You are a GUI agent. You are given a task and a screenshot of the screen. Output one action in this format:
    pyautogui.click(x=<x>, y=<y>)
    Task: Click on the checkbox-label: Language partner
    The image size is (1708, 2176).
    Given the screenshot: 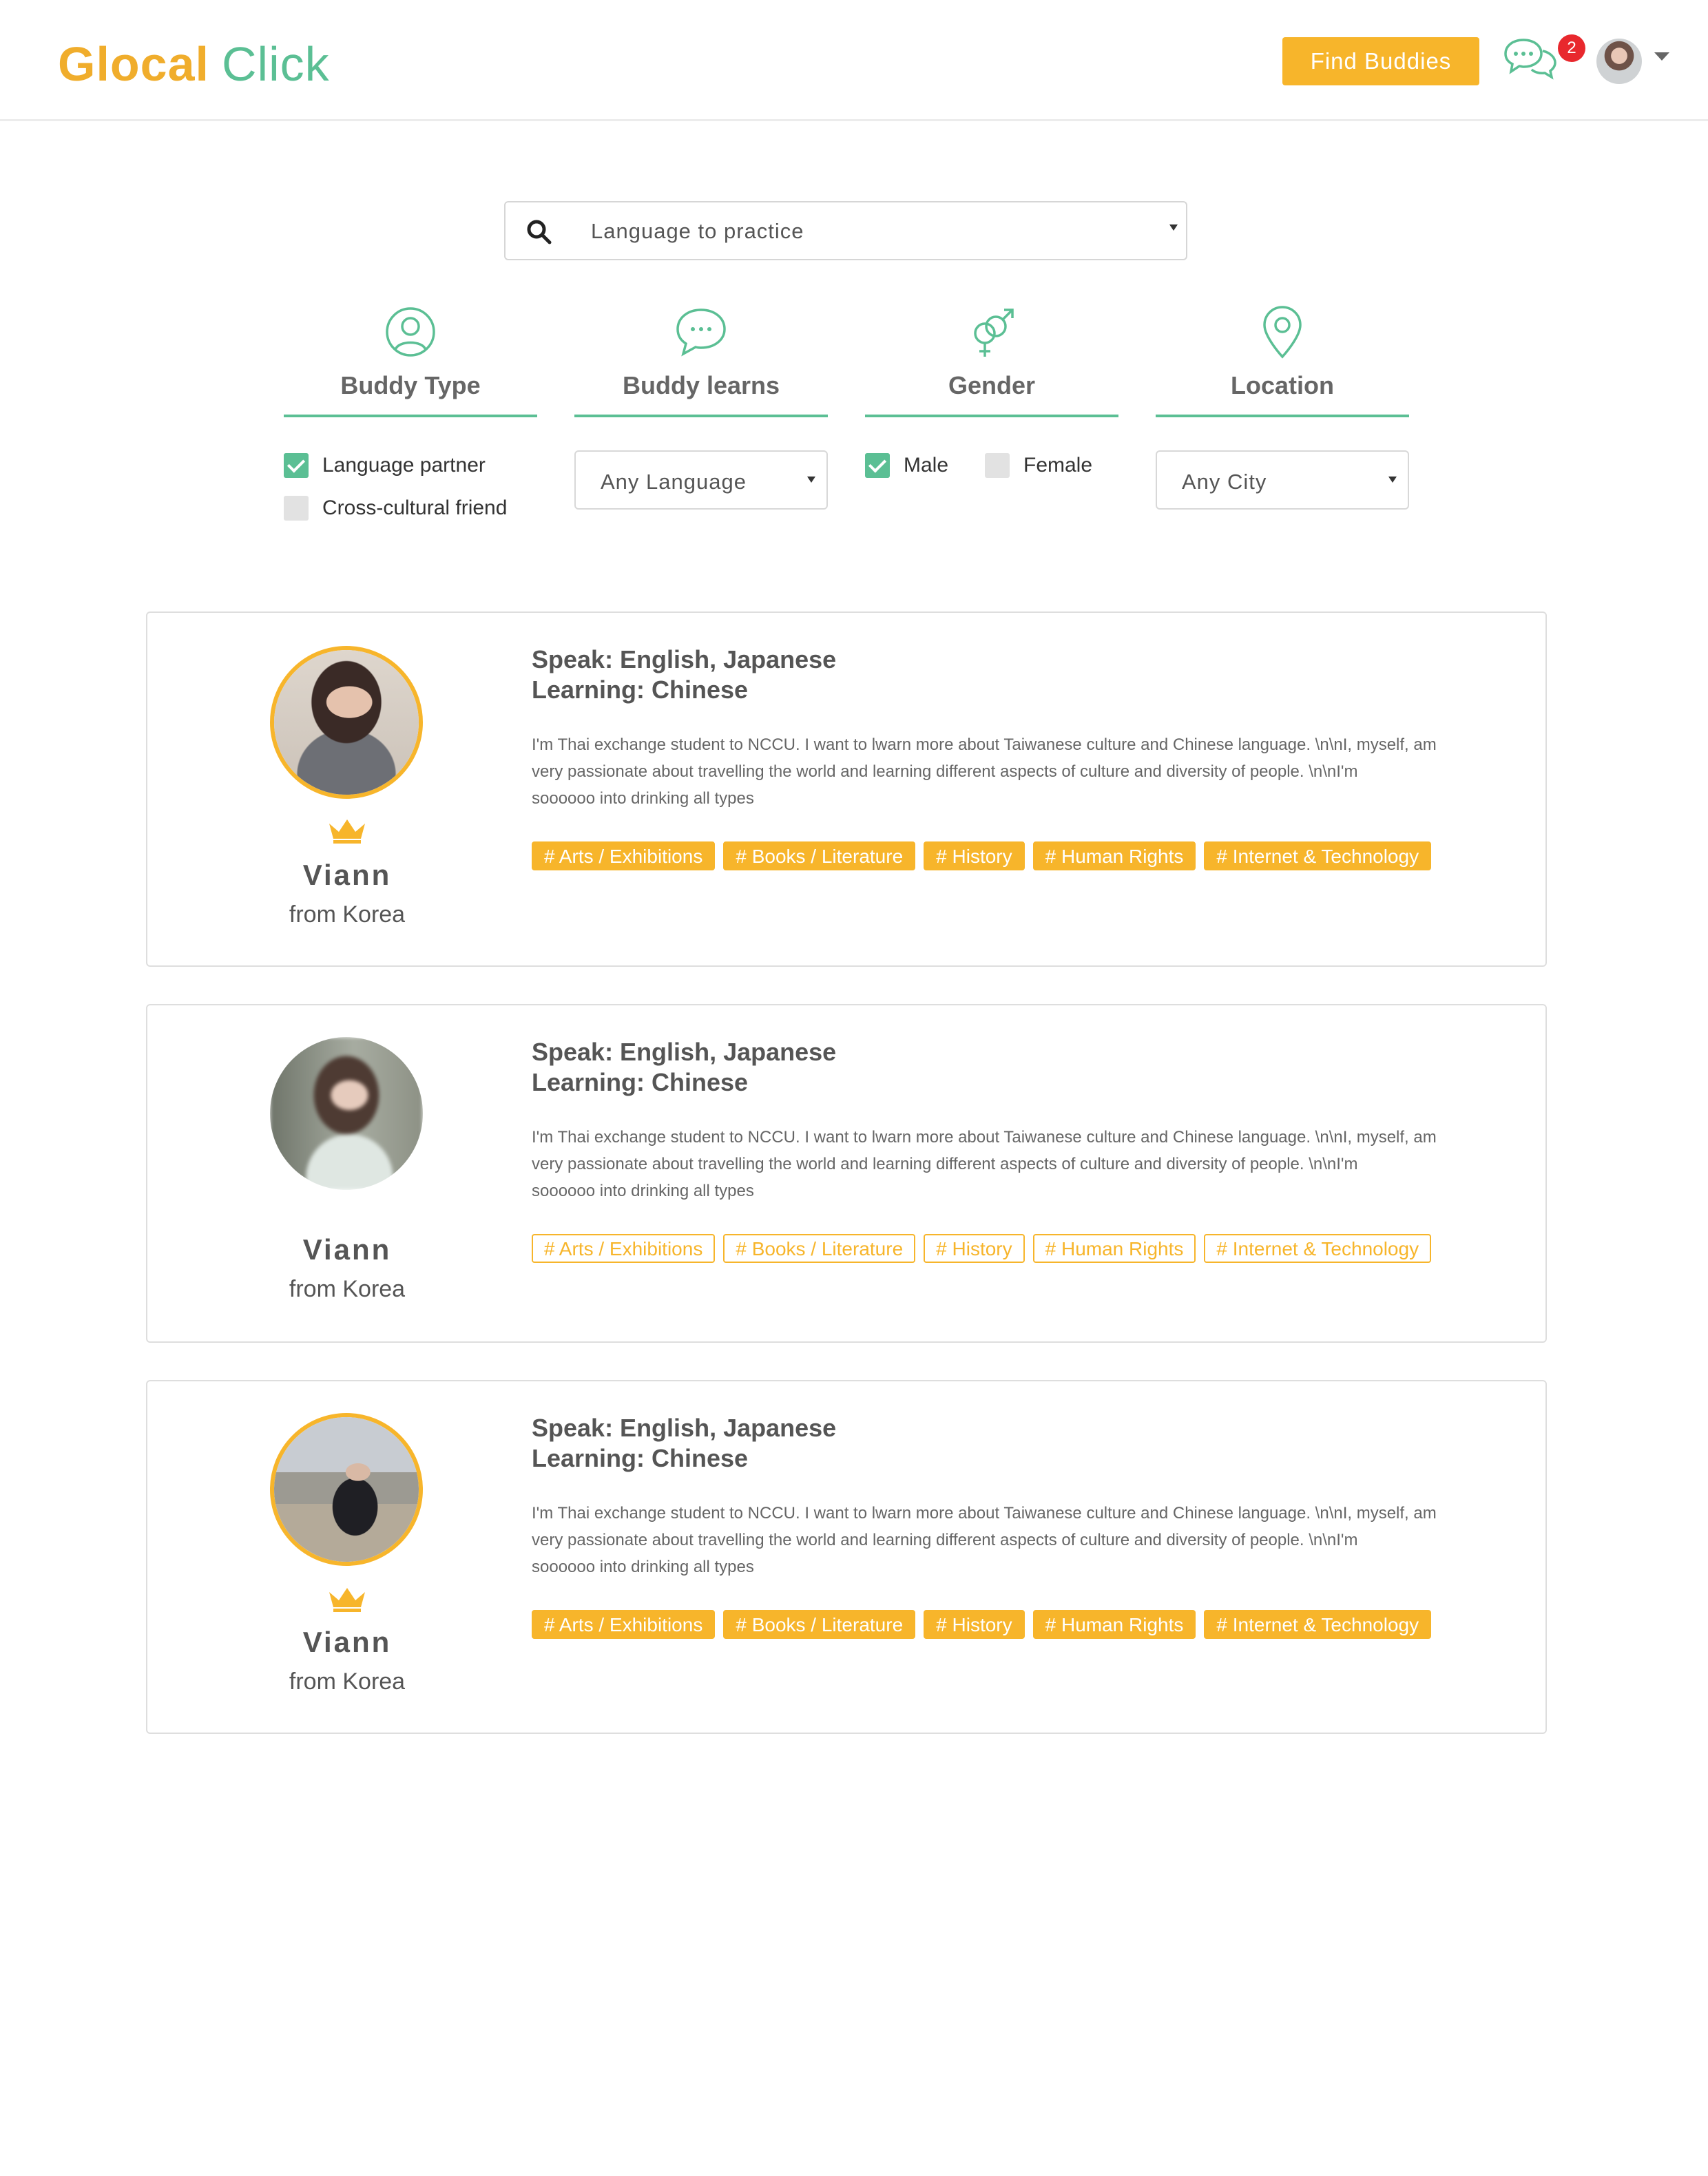 What is the action you would take?
    pyautogui.click(x=404, y=465)
    